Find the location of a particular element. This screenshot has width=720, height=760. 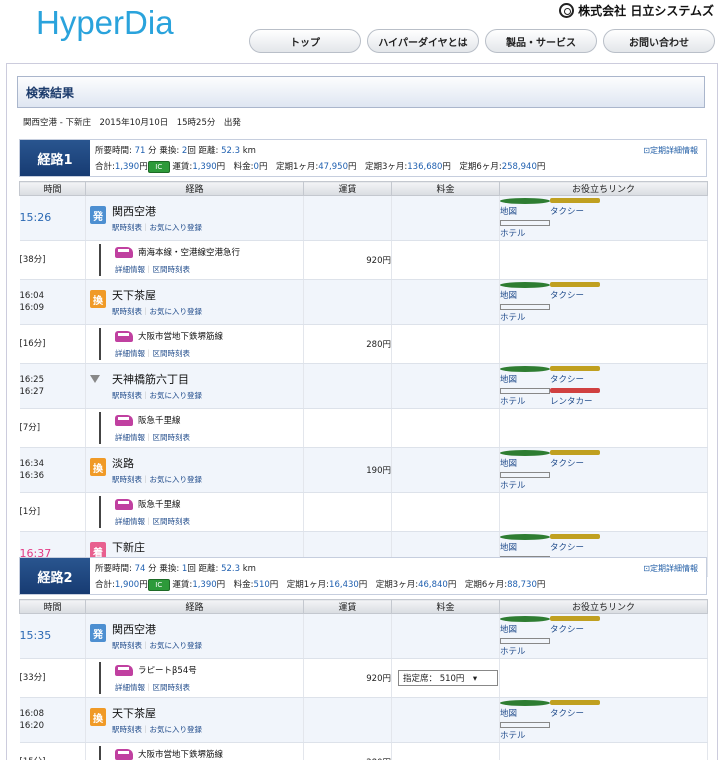

station-name: 淡路 is located at coordinates (157, 463).